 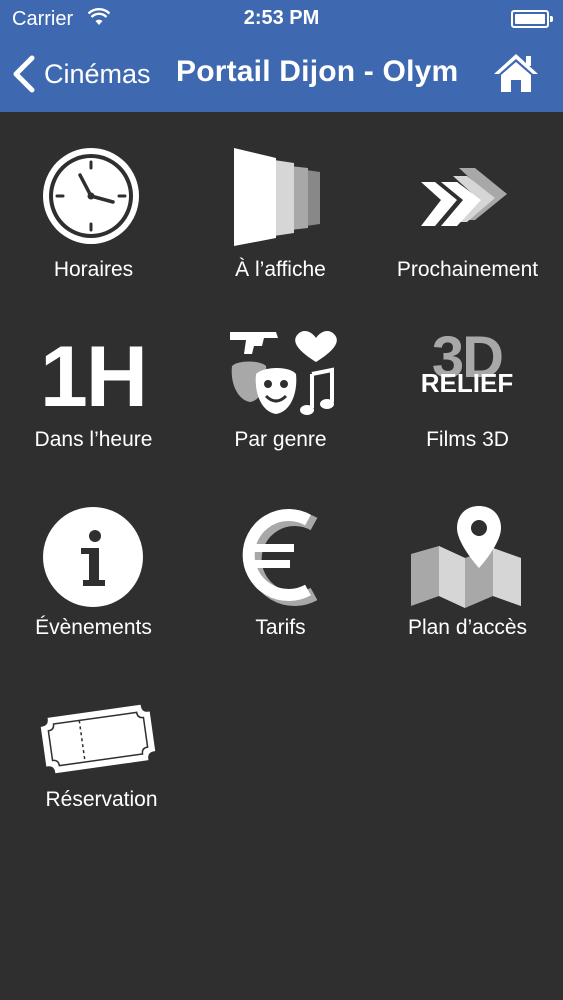 I want to click on home-icon, so click(x=516, y=73).